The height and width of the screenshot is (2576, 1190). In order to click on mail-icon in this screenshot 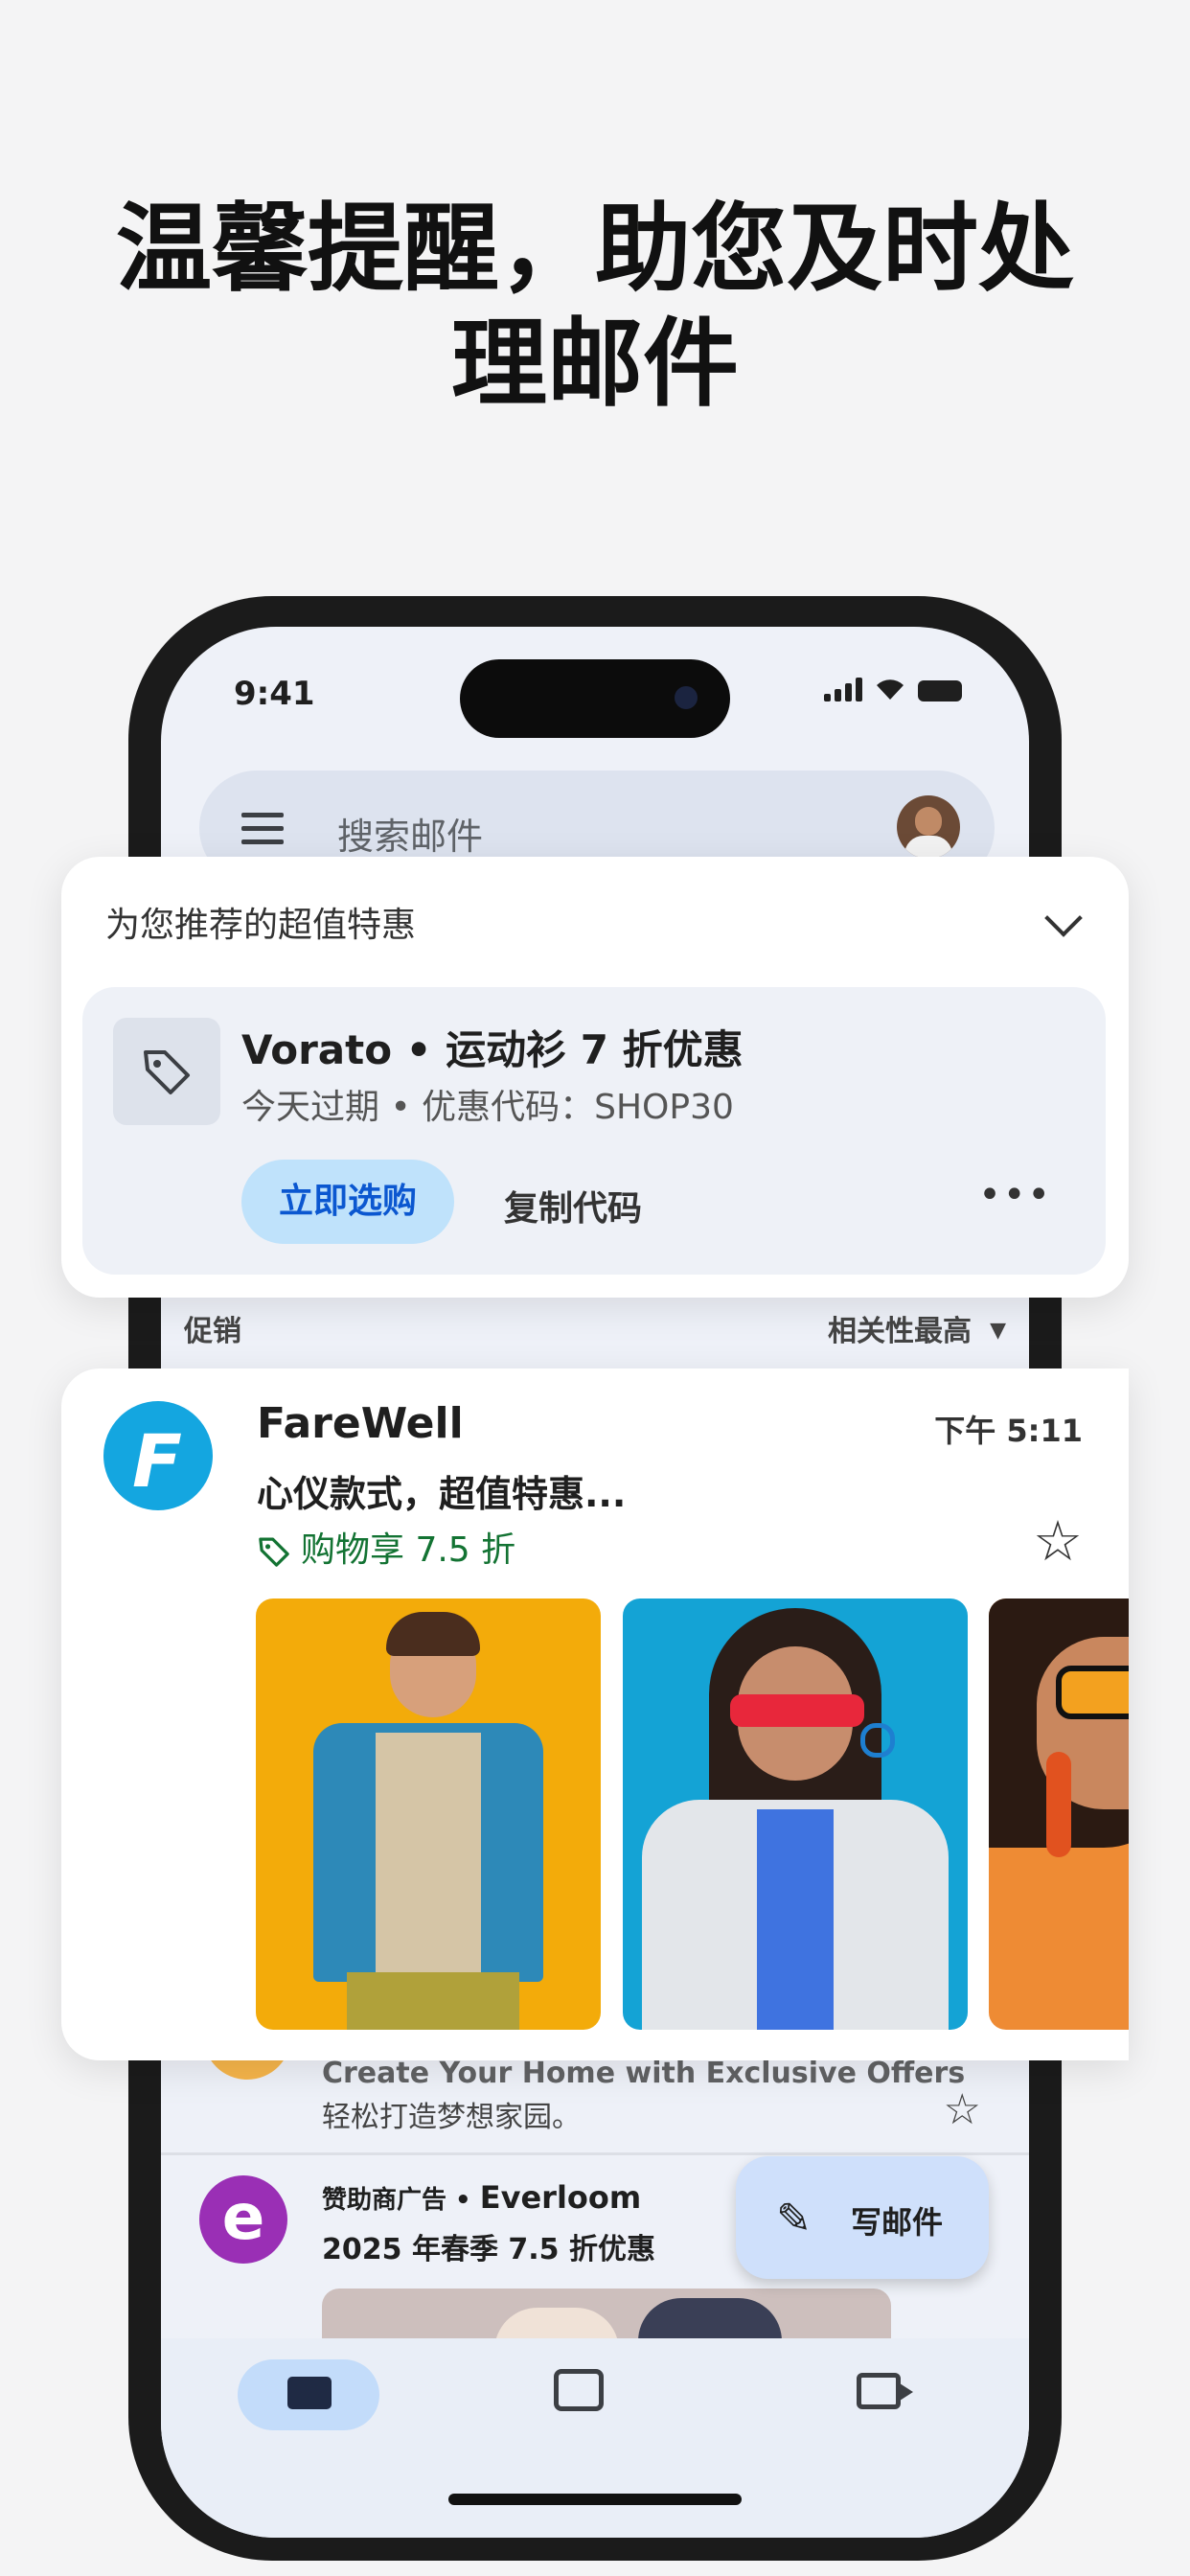, I will do `click(310, 2393)`.